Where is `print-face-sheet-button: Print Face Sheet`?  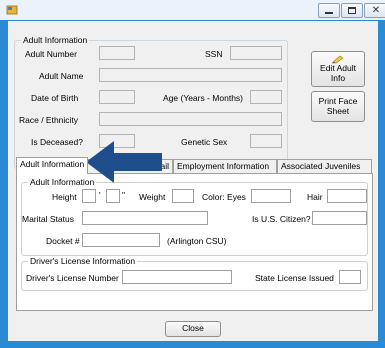
print-face-sheet-button: Print Face Sheet is located at coordinates (338, 106).